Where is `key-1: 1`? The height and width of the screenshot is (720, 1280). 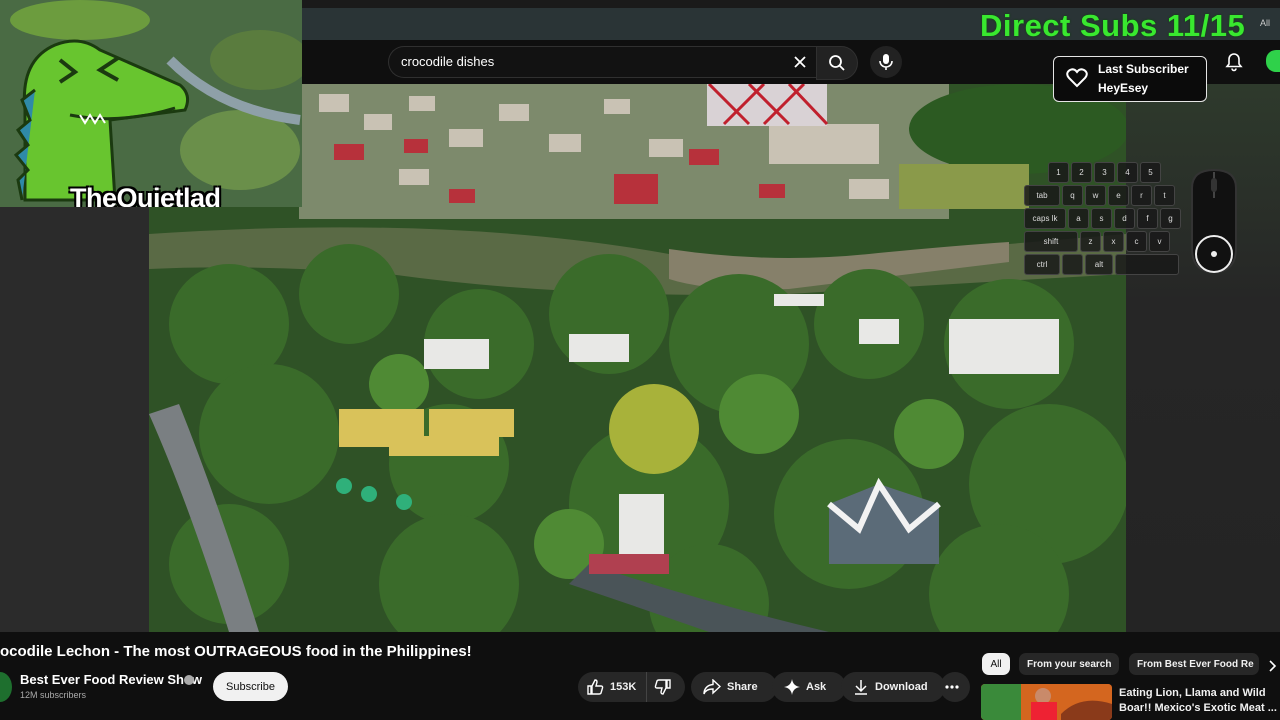
key-1: 1 is located at coordinates (1058, 172).